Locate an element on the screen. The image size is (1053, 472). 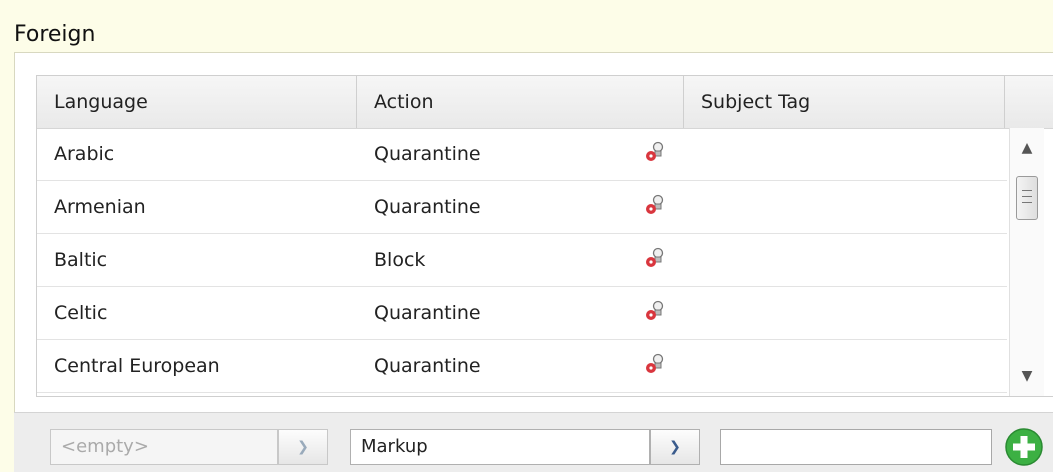
table-row: Baltic Block is located at coordinates (522, 260).